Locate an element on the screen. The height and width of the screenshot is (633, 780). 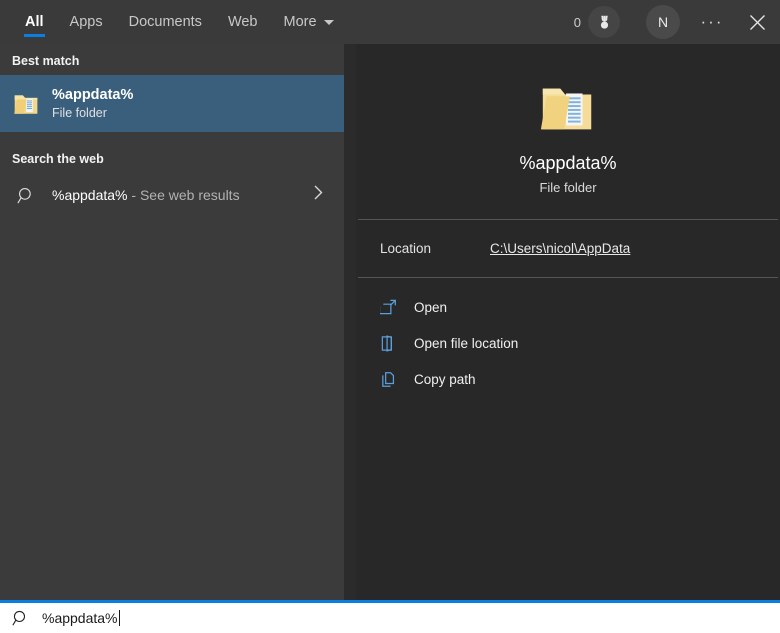
tab-documents-label: Documents is located at coordinates (165, 22).